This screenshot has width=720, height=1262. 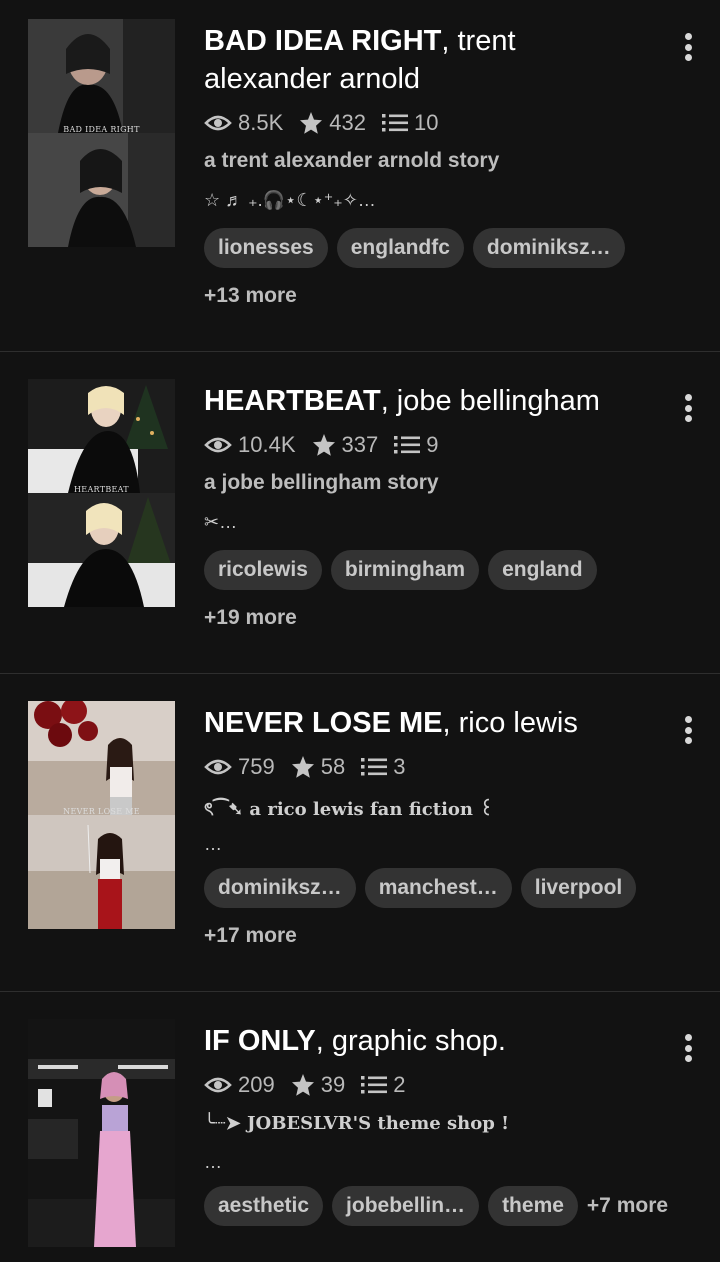 I want to click on story-description: a jobe bellingham story, so click(x=321, y=482).